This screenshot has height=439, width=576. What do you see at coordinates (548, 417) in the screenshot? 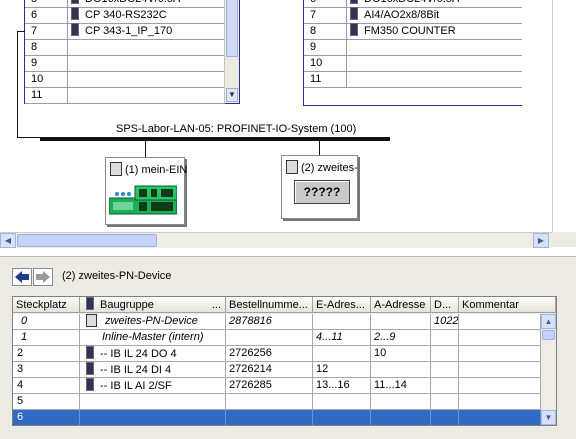
I see `table-scroll-down-button: ▼` at bounding box center [548, 417].